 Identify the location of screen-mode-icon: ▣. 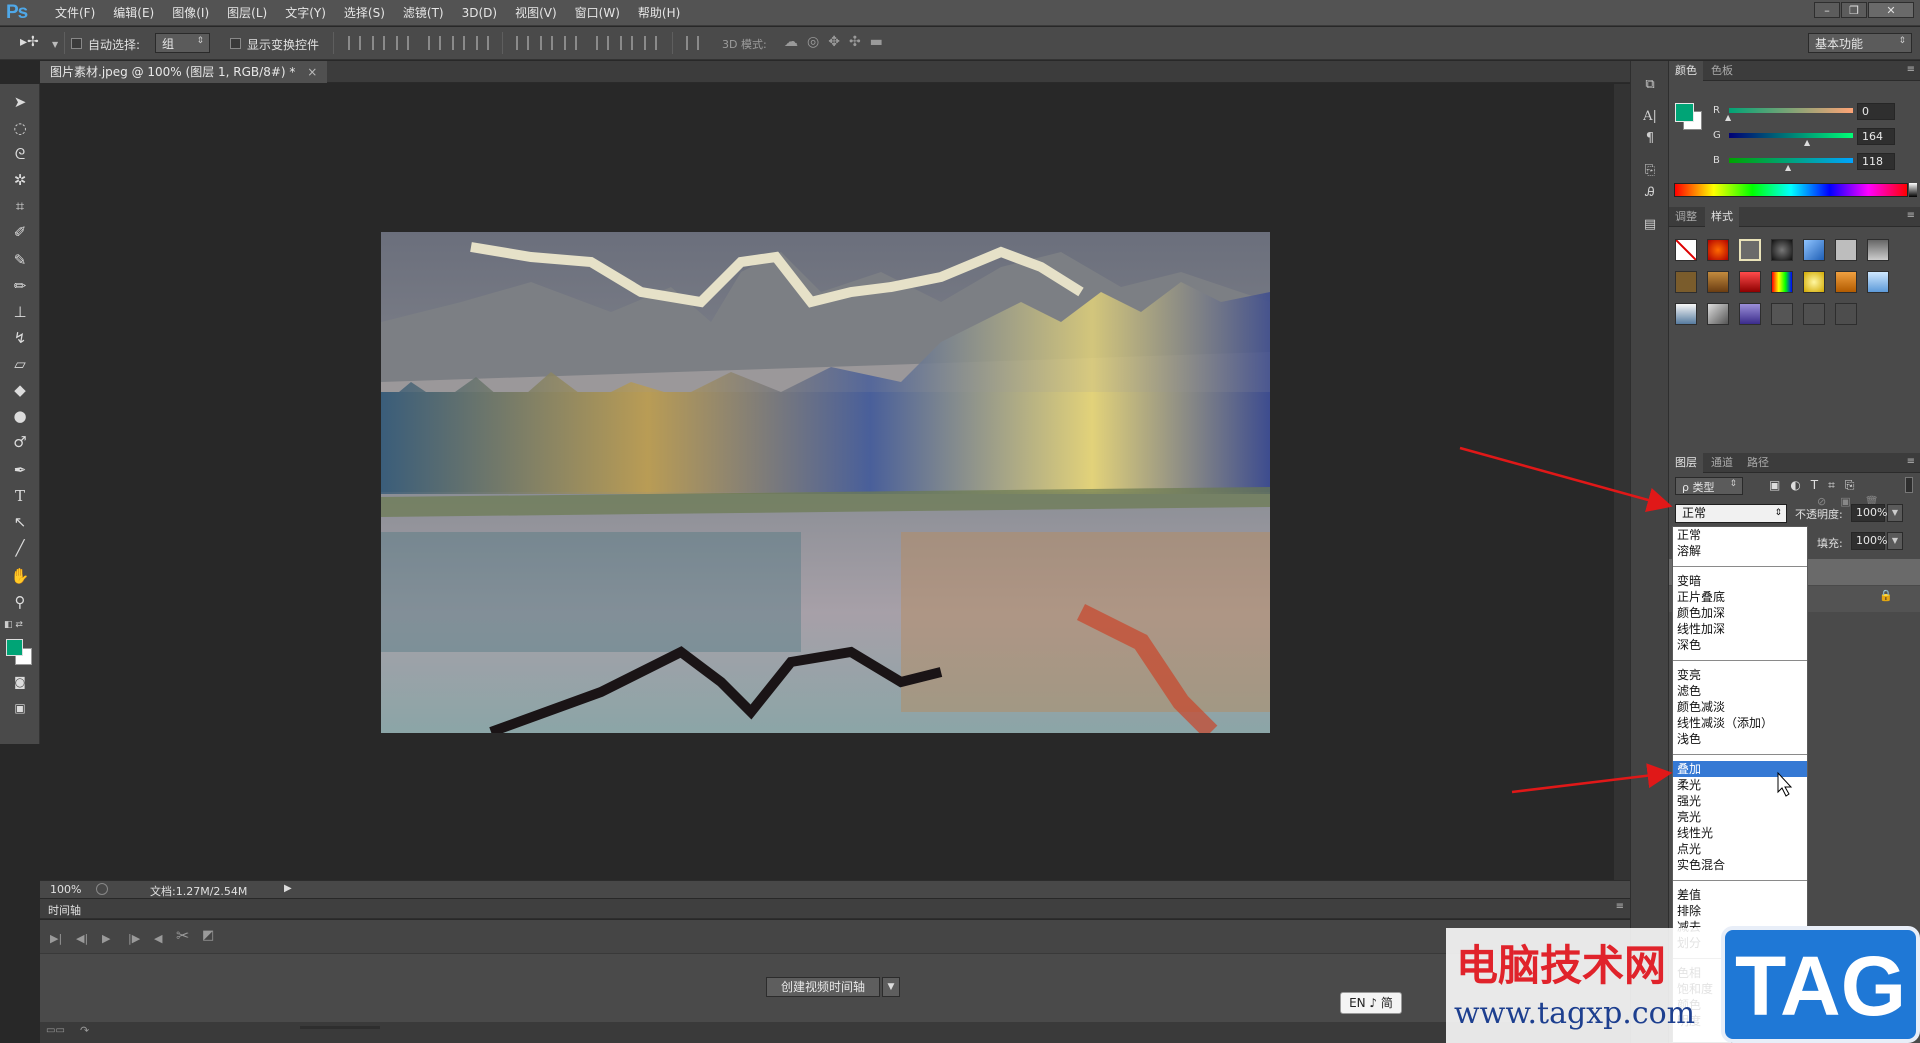
(20, 708).